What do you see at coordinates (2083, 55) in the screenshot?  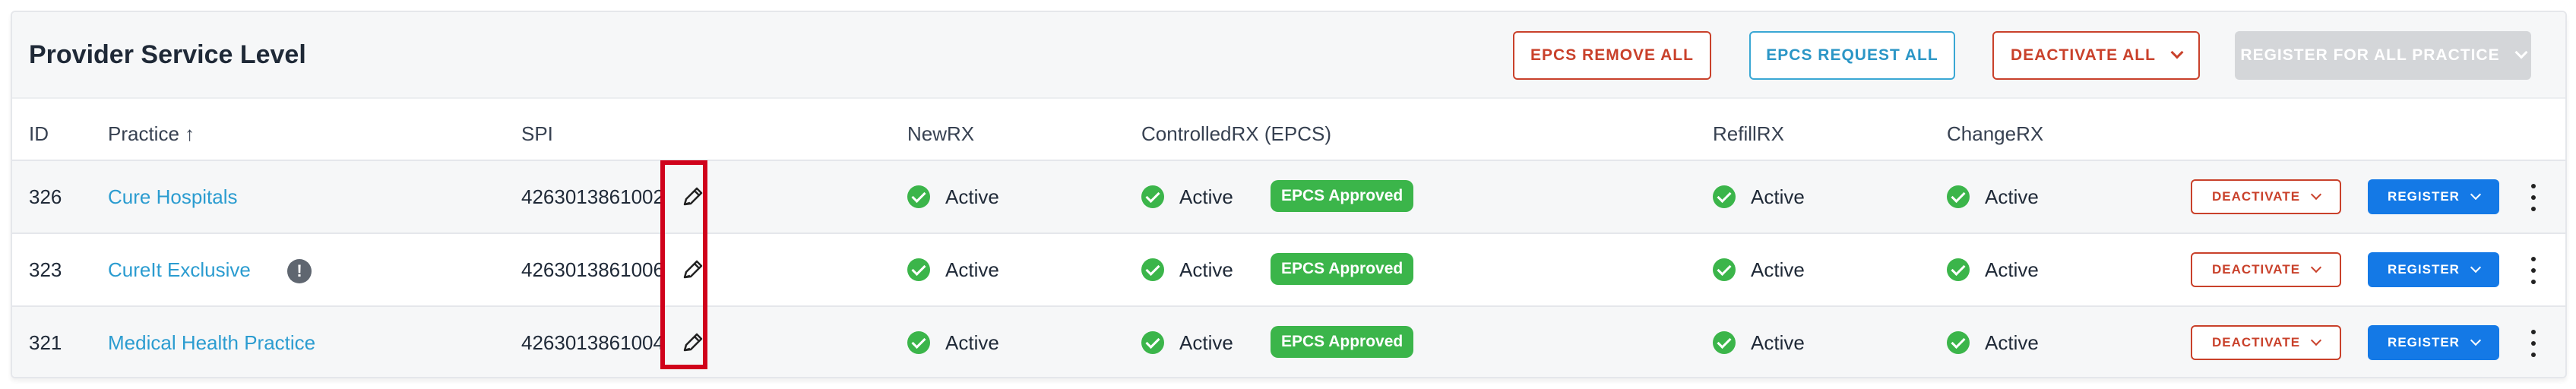 I see `deactivate-all-label: DEACTIVATE ALL` at bounding box center [2083, 55].